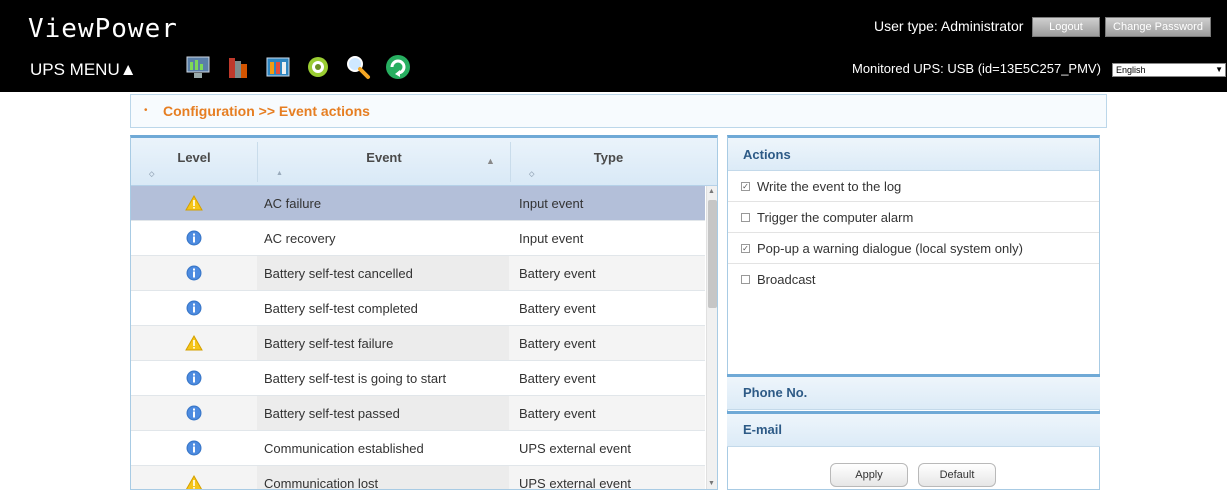 The image size is (1227, 490). Describe the element at coordinates (341, 308) in the screenshot. I see `event-name: Battery self-test completed` at that location.